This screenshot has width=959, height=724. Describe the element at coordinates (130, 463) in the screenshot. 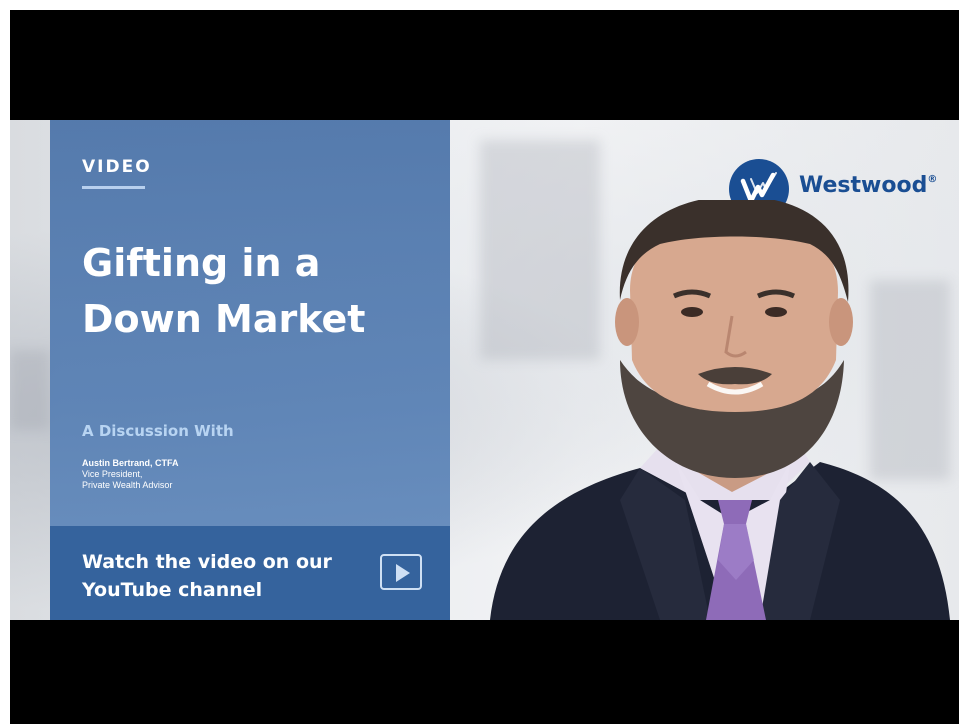

I see `speaker-name: Austin Bertrand, CTFA` at that location.